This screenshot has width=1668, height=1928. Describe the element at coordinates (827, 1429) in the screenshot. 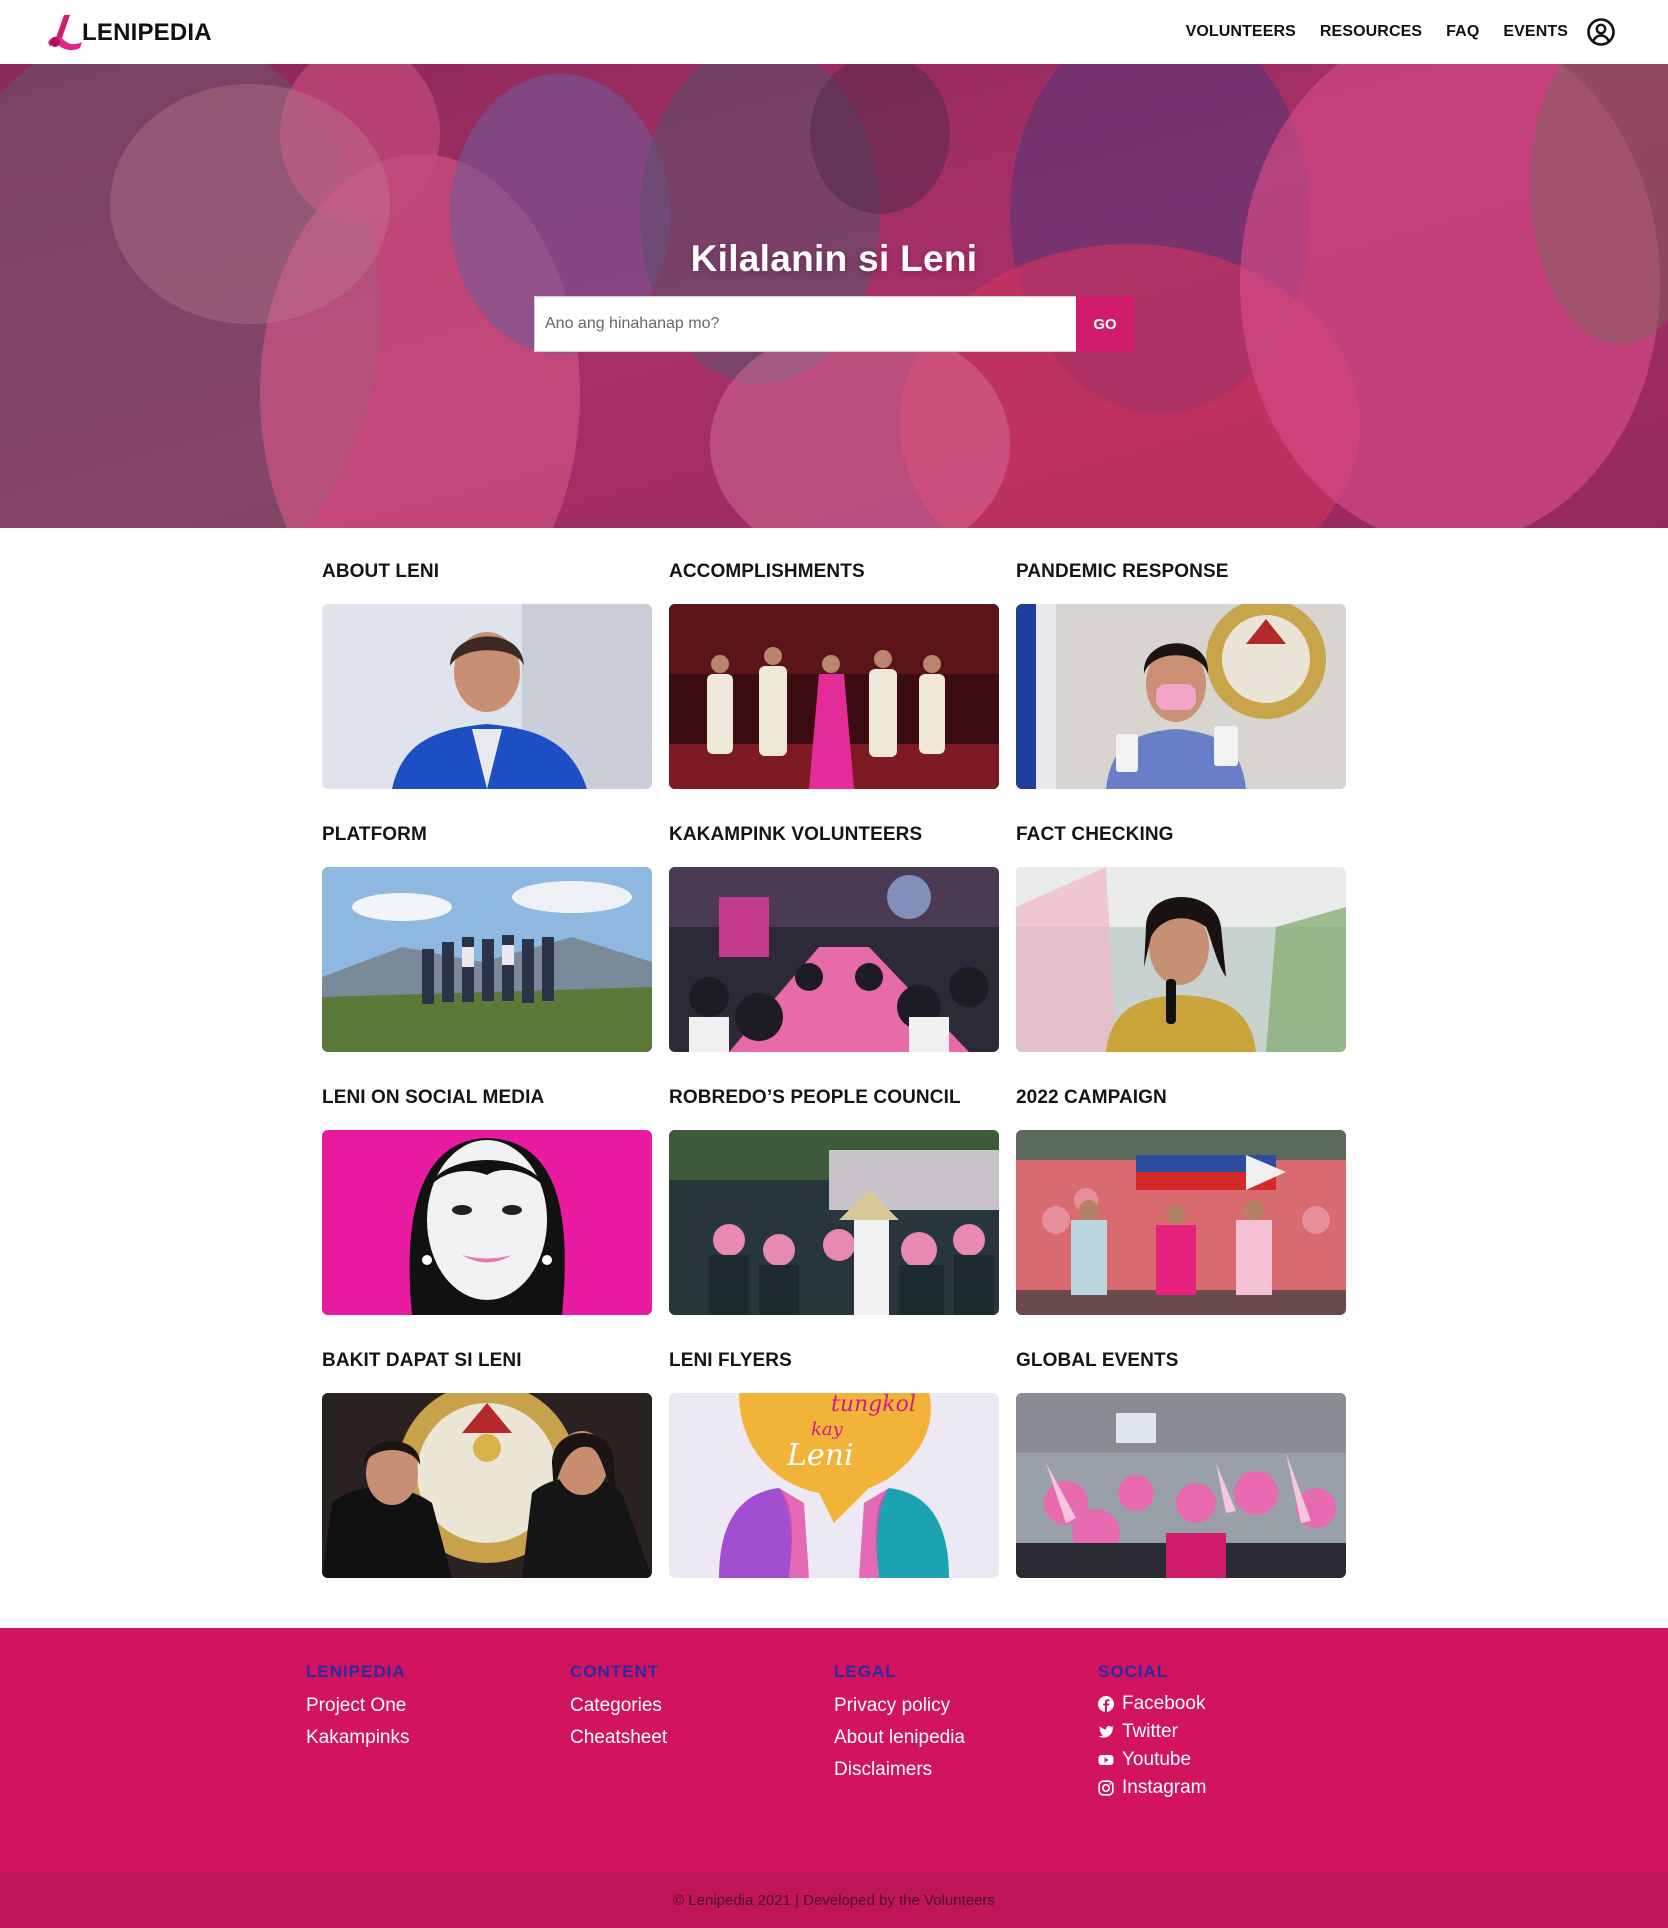

I see `flyer-art-kay: kay` at that location.